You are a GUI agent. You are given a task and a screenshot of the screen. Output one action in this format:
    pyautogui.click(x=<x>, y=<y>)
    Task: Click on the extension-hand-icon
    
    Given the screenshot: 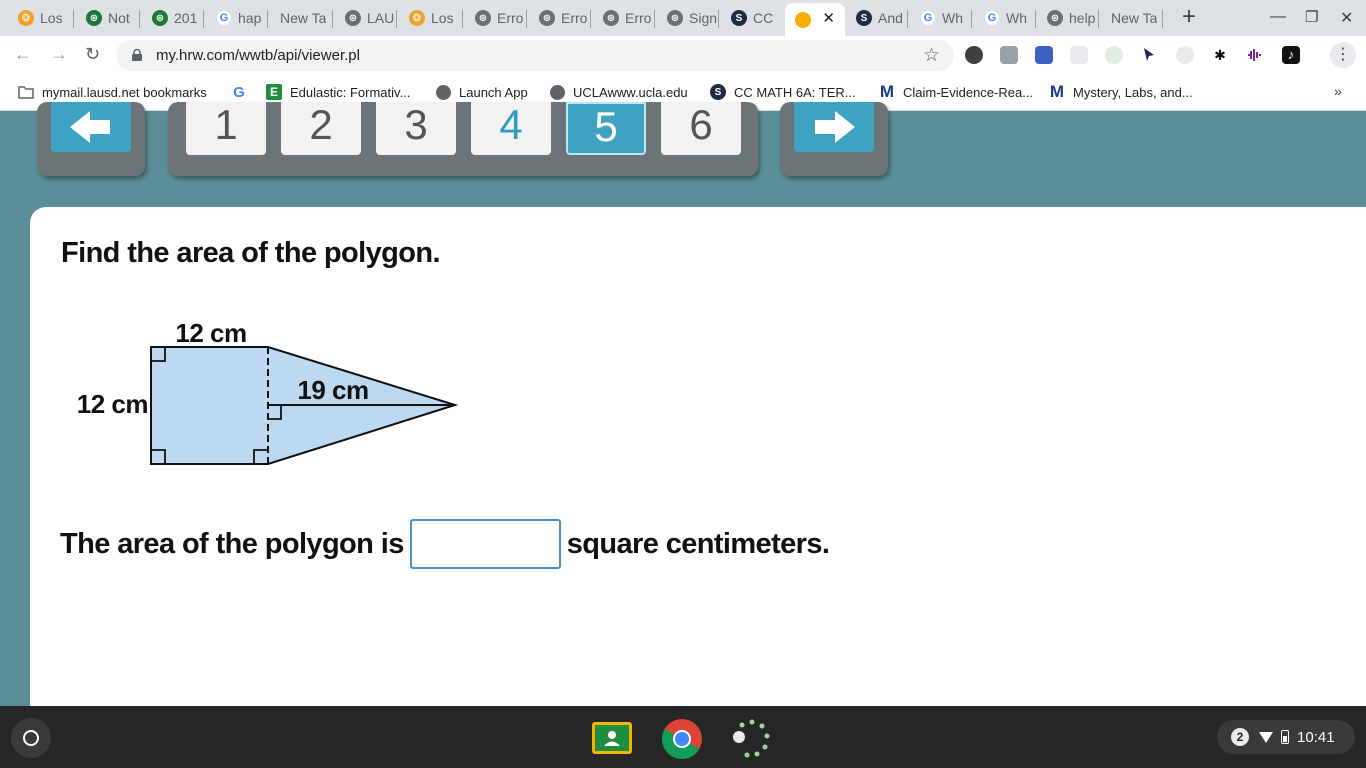 What is the action you would take?
    pyautogui.click(x=1079, y=55)
    